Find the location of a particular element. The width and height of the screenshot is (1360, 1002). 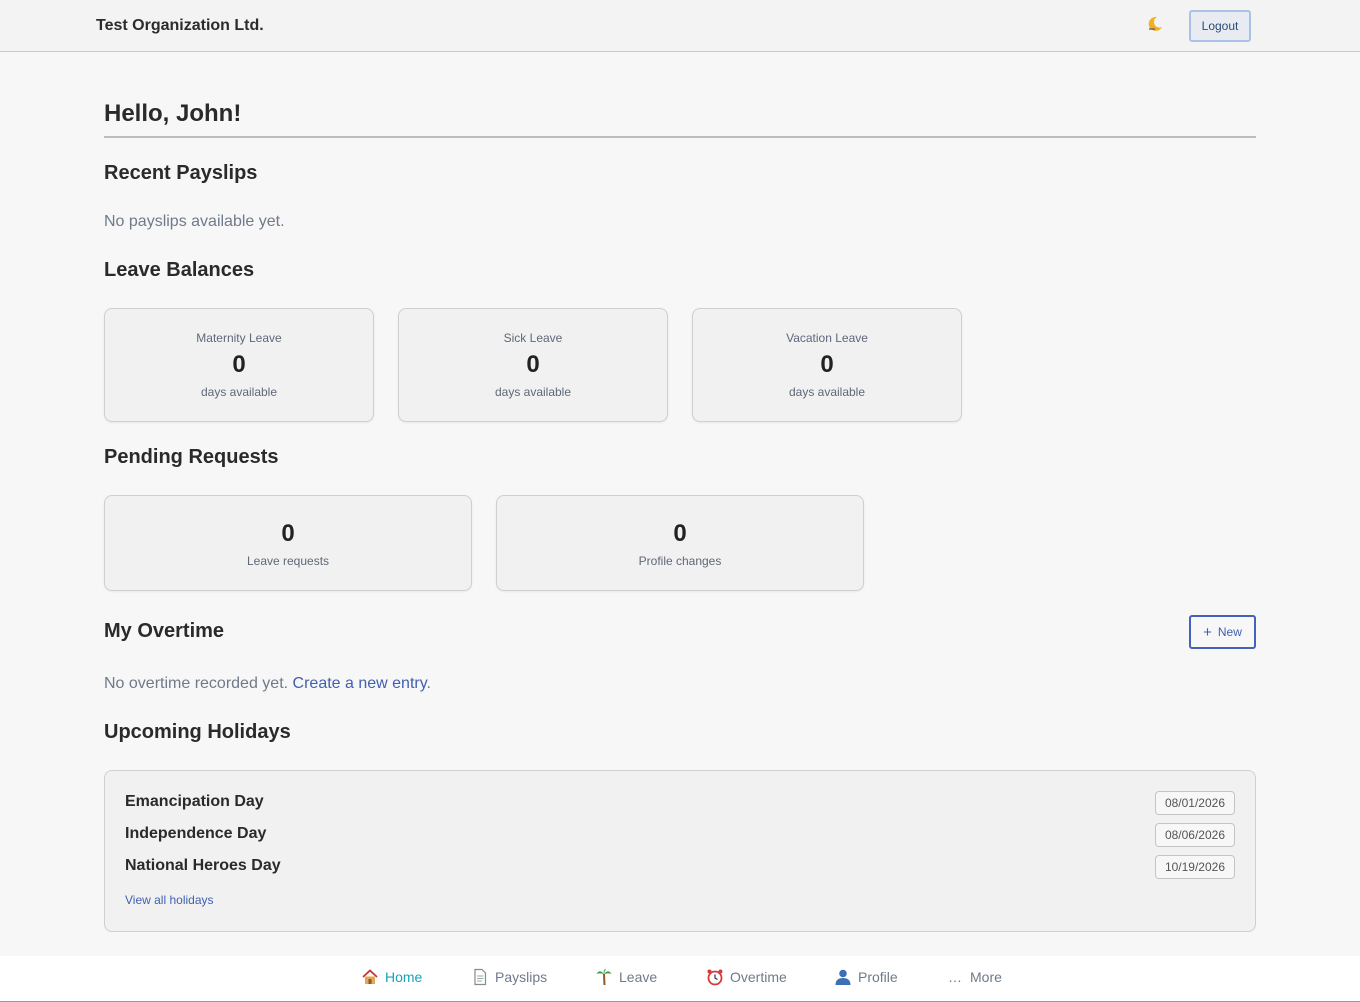

nav-item-payslips: Payslips is located at coordinates (509, 977).